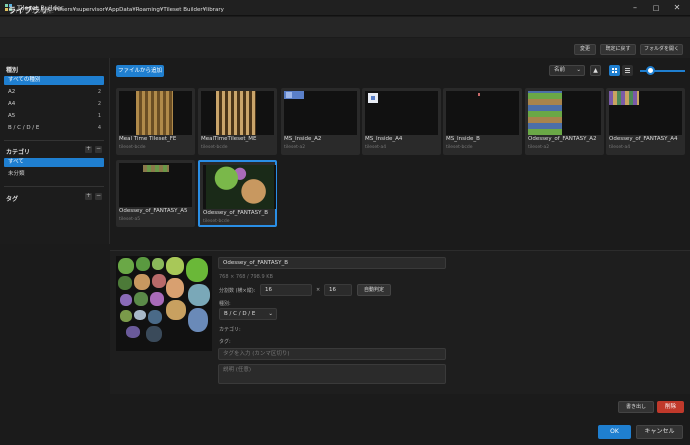 The width and height of the screenshot is (690, 445). I want to click on type-item-a2: A2 2, so click(54, 92).